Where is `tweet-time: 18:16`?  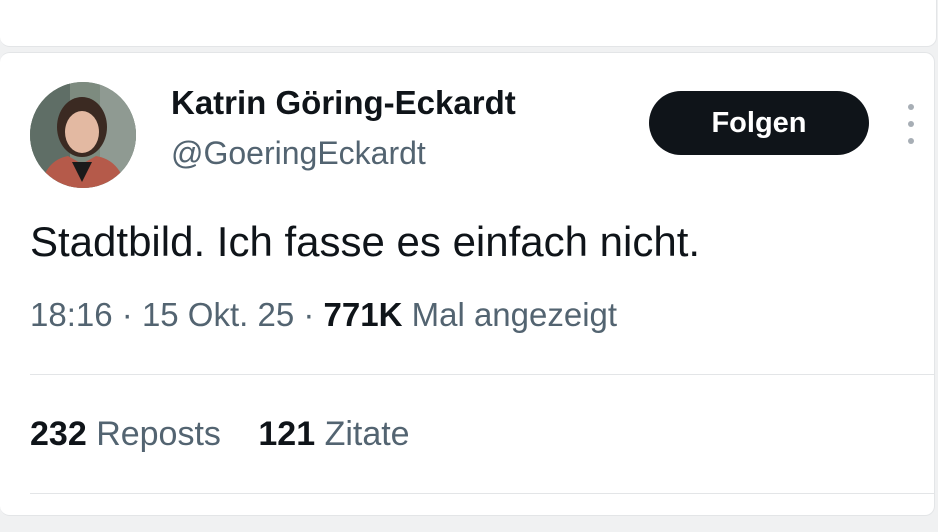 tweet-time: 18:16 is located at coordinates (71, 314).